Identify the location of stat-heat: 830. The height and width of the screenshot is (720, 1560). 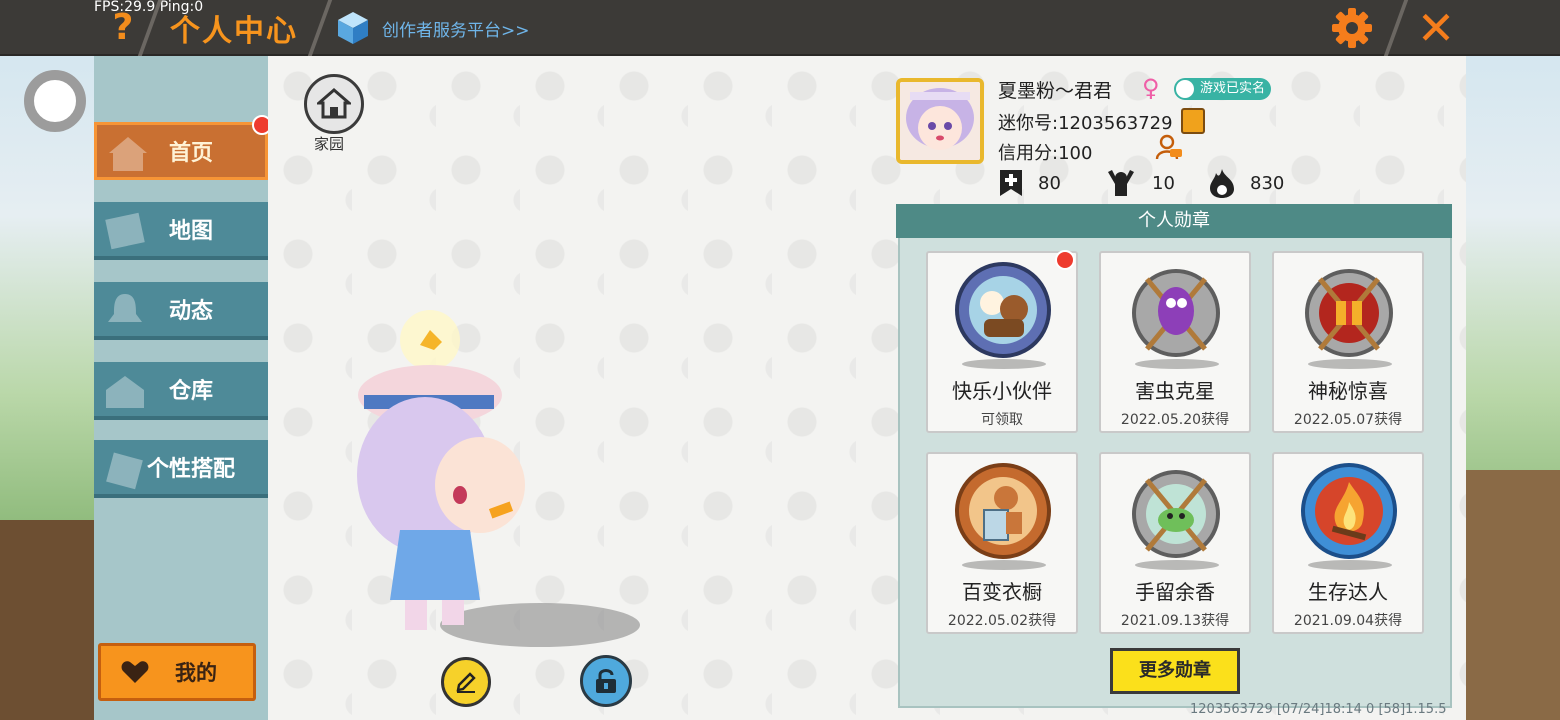
(1246, 183).